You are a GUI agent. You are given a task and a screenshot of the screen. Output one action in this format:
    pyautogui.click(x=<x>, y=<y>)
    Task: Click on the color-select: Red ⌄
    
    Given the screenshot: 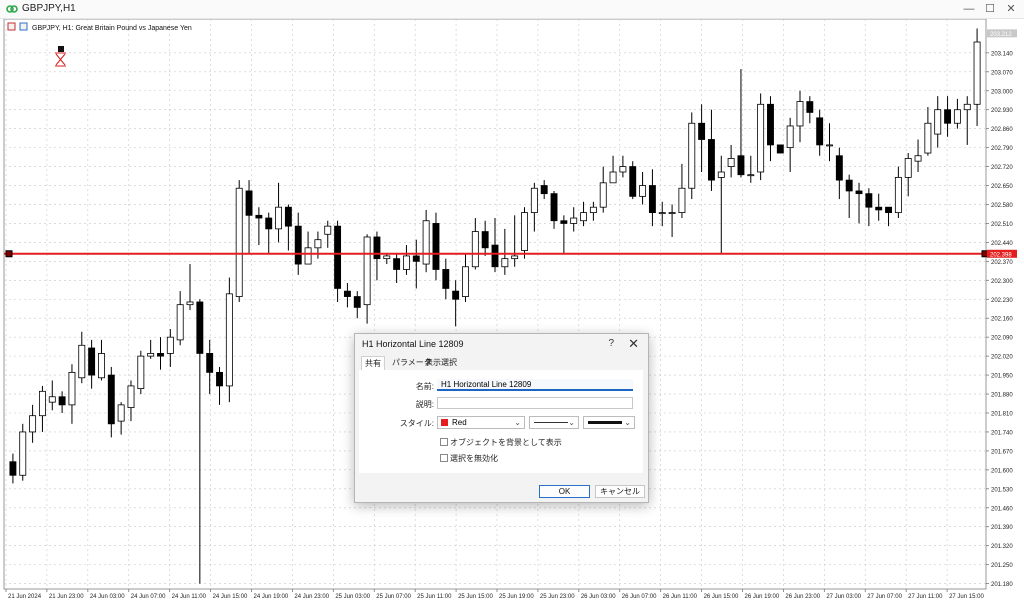 What is the action you would take?
    pyautogui.click(x=481, y=422)
    